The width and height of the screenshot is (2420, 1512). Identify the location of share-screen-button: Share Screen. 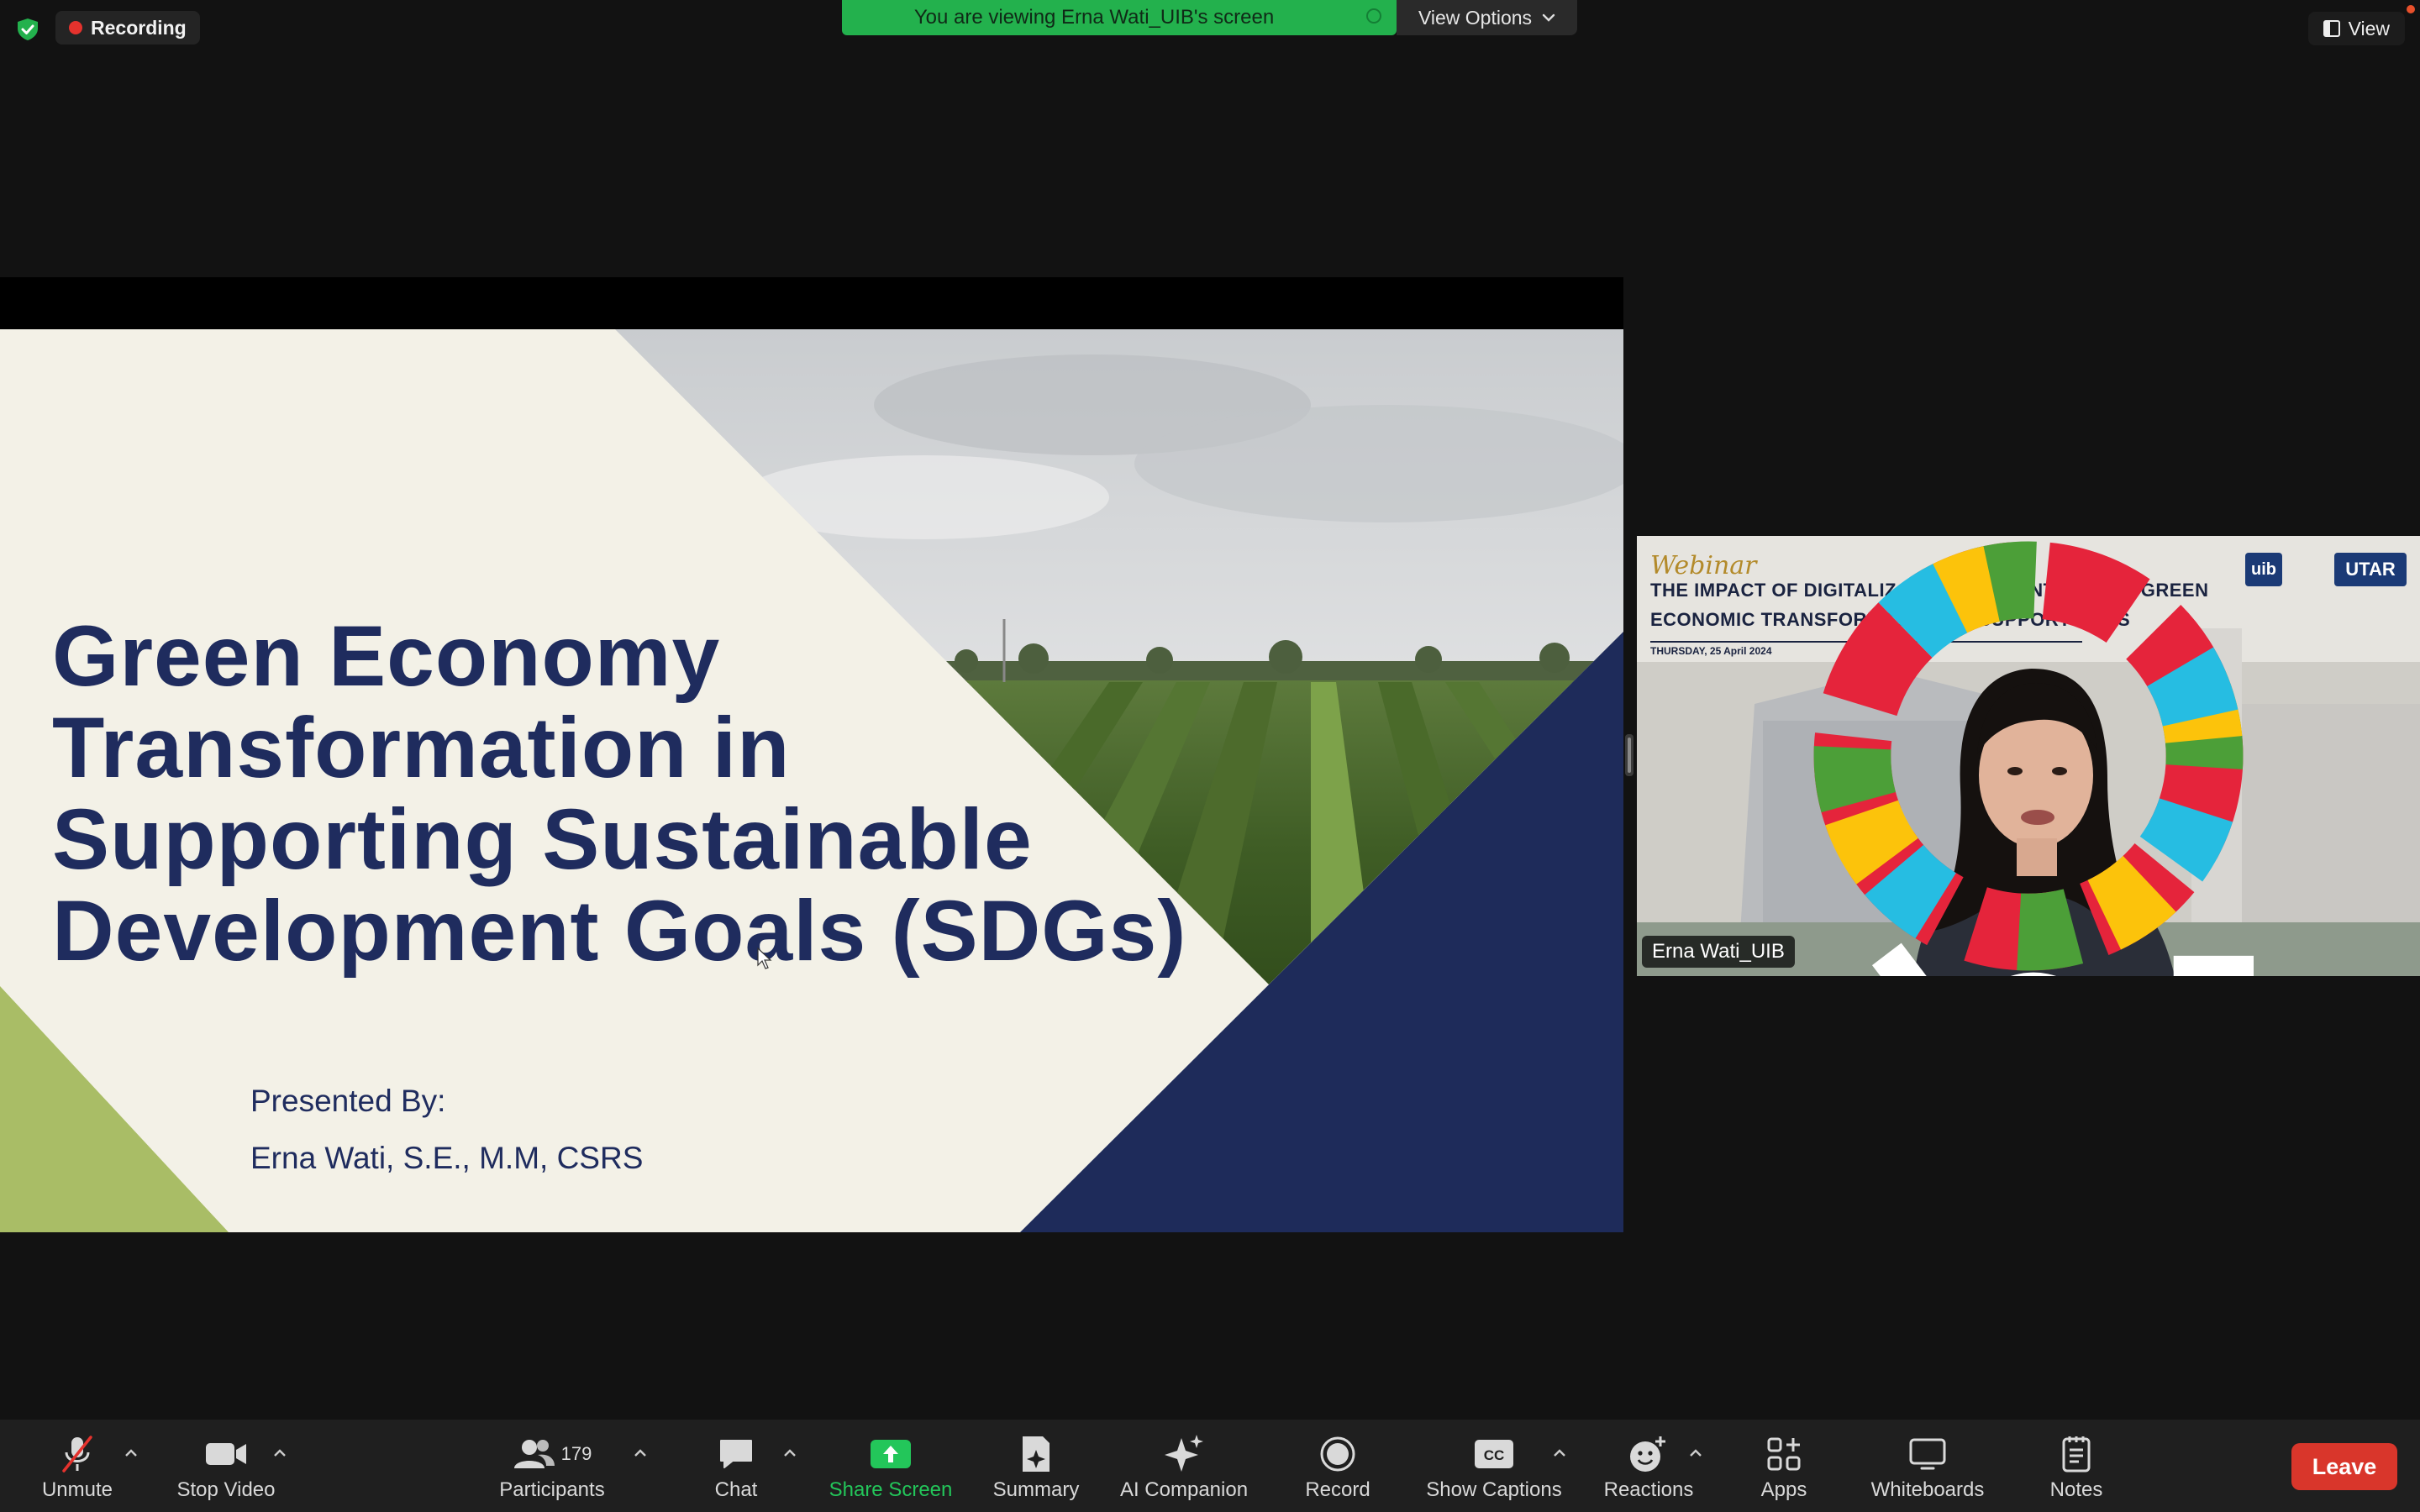
(891, 1466).